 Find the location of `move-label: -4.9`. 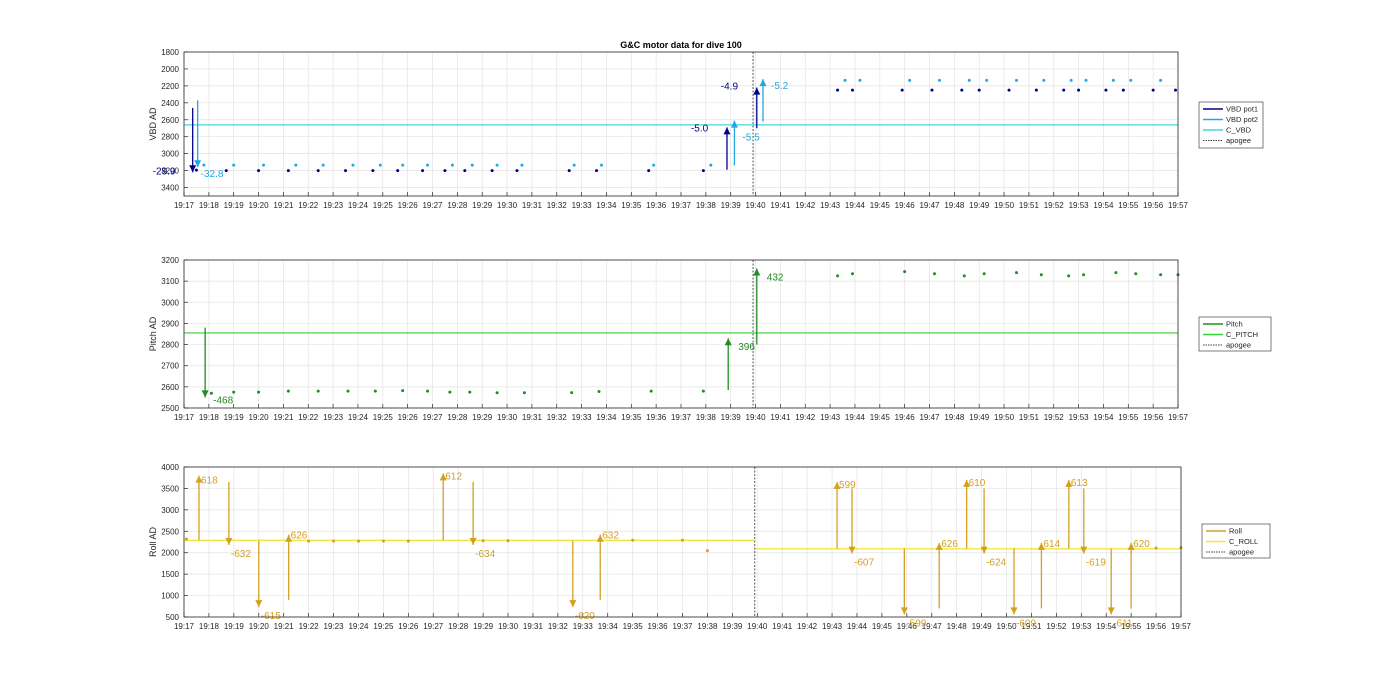

move-label: -4.9 is located at coordinates (730, 87).